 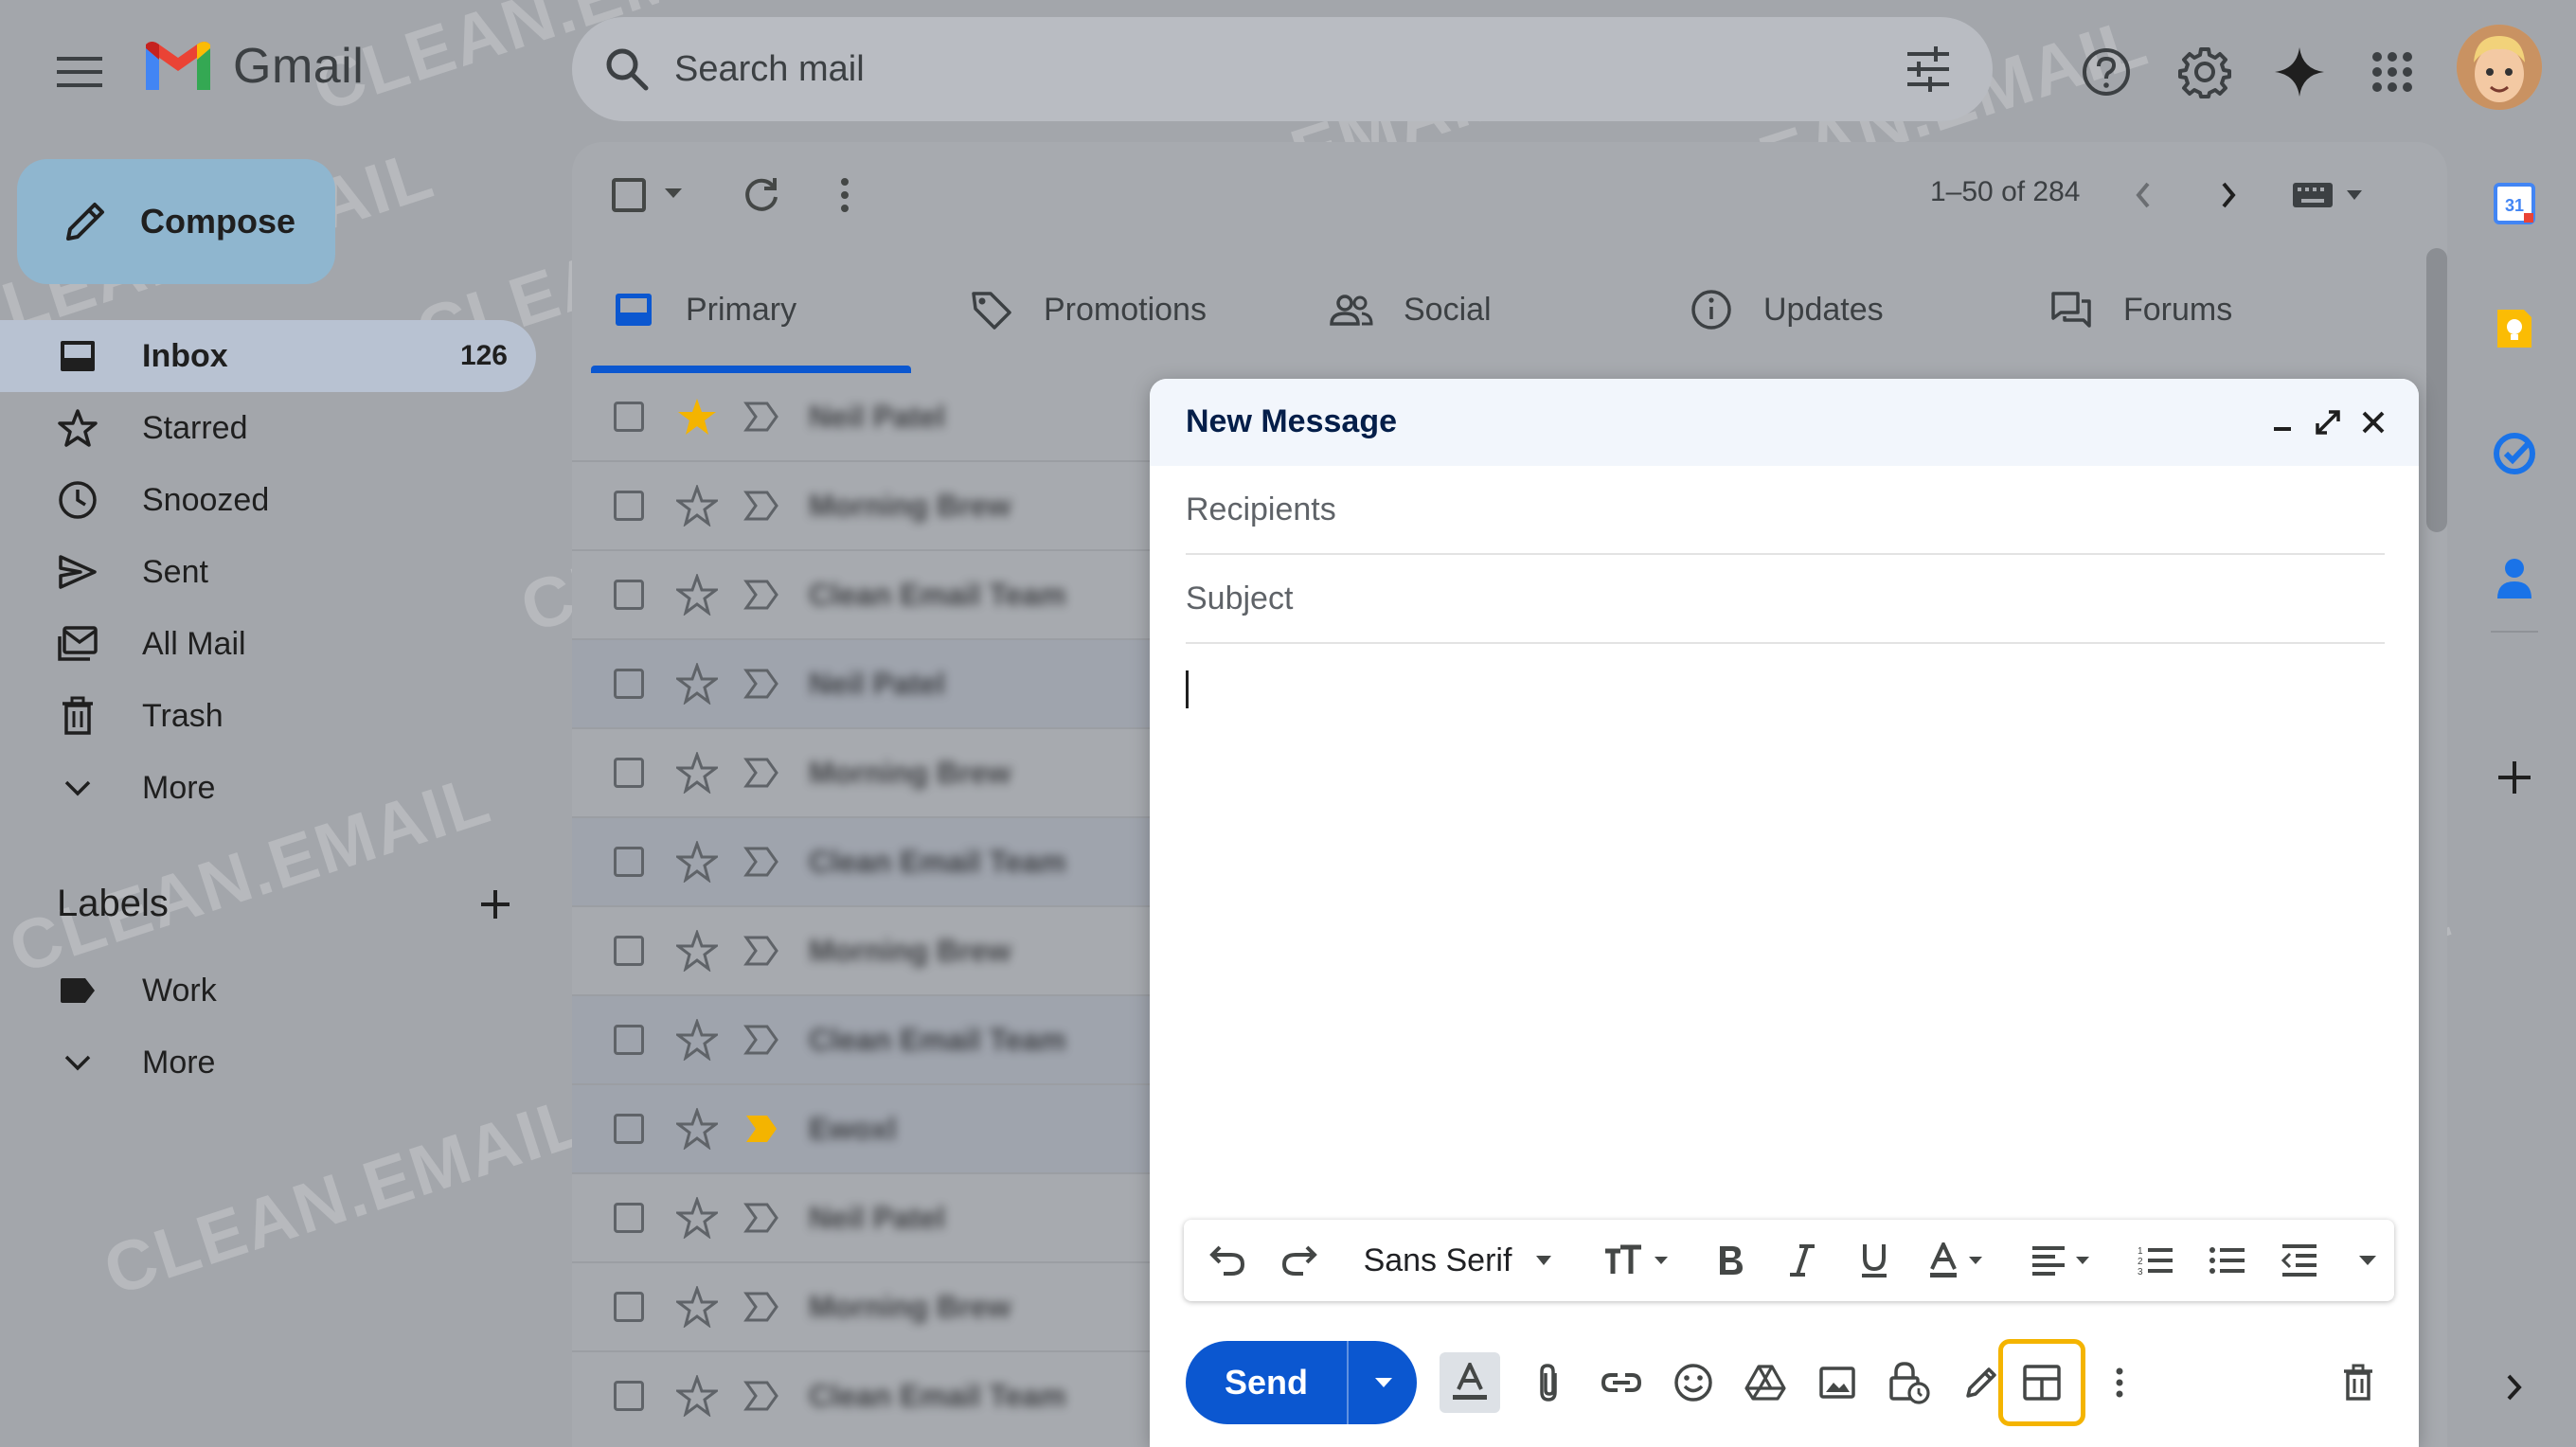 What do you see at coordinates (629, 195) in the screenshot?
I see `select-all-checkbox` at bounding box center [629, 195].